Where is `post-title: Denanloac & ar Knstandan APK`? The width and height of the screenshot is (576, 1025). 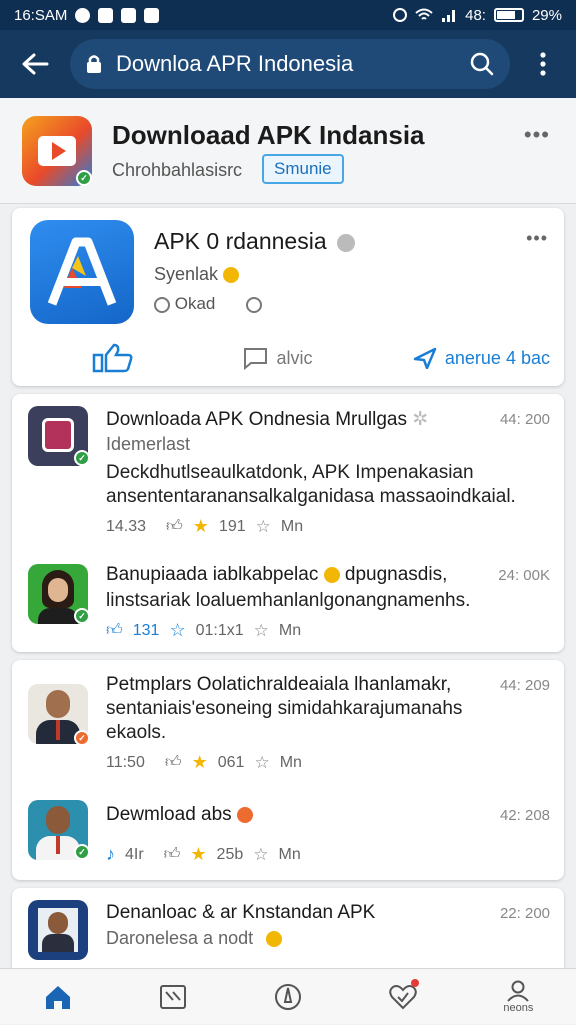 post-title: Denanloac & ar Knstandan APK is located at coordinates (241, 912).